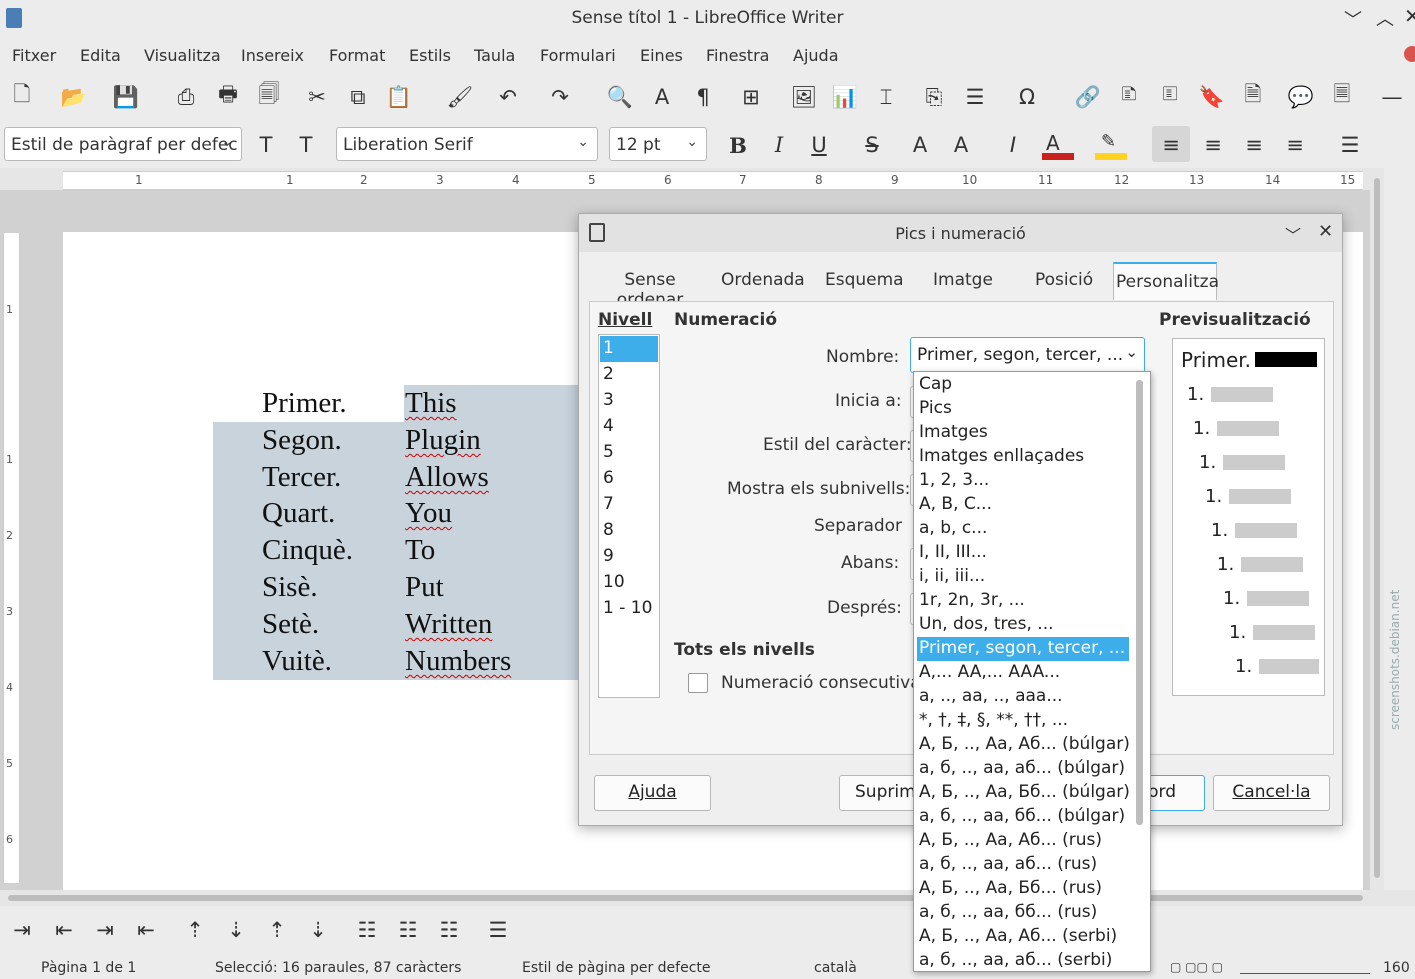 The height and width of the screenshot is (979, 1415). What do you see at coordinates (431, 403) in the screenshot?
I see `list-text: This` at bounding box center [431, 403].